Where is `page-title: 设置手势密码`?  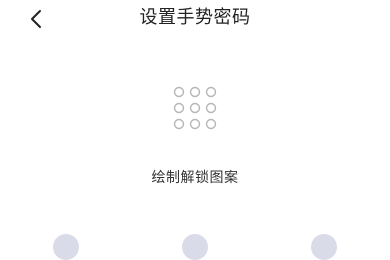 page-title: 设置手势密码 is located at coordinates (195, 17).